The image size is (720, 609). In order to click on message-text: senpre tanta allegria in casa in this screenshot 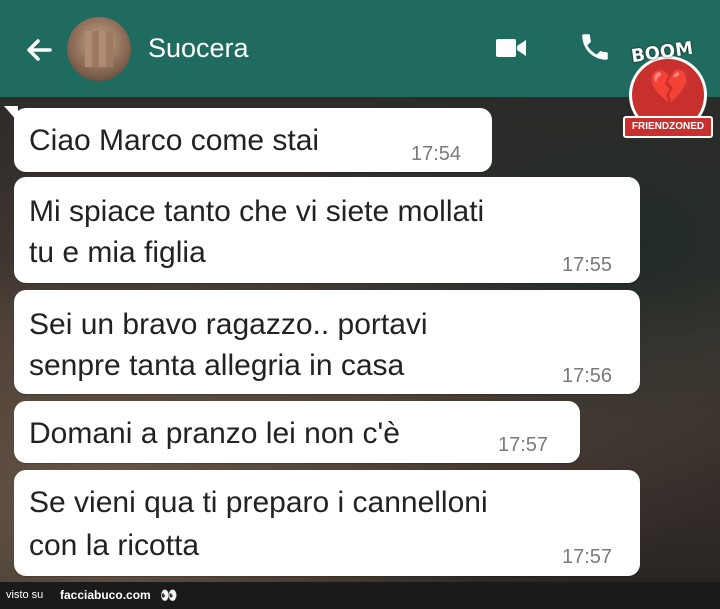, I will do `click(217, 365)`.